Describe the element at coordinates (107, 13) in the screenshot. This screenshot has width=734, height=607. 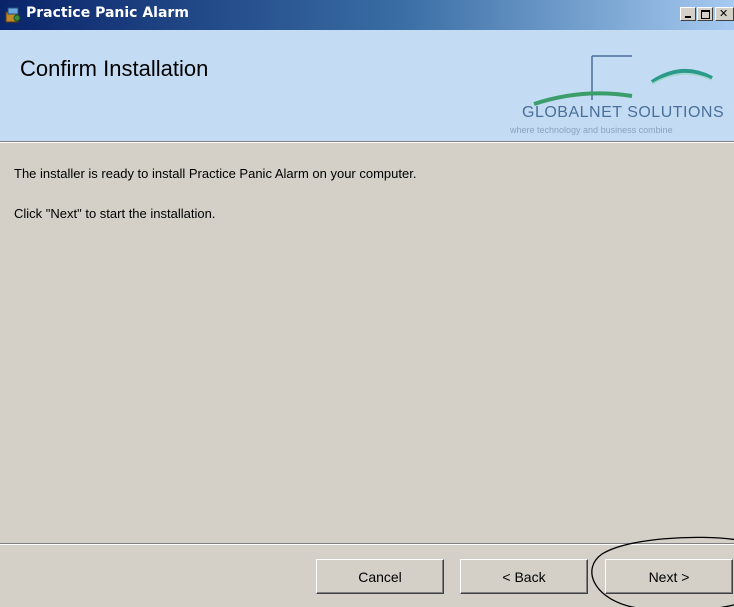
I see `window-title: Practice Panic Alarm` at that location.